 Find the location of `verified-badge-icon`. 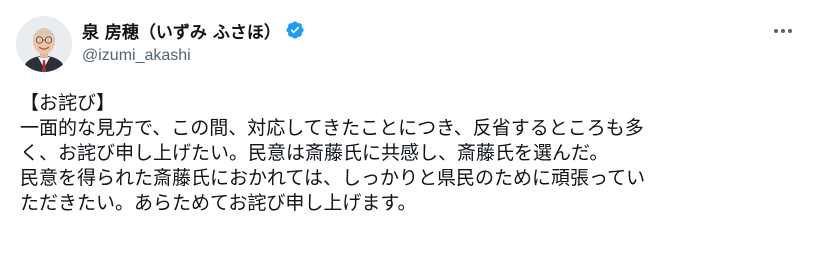

verified-badge-icon is located at coordinates (295, 30).